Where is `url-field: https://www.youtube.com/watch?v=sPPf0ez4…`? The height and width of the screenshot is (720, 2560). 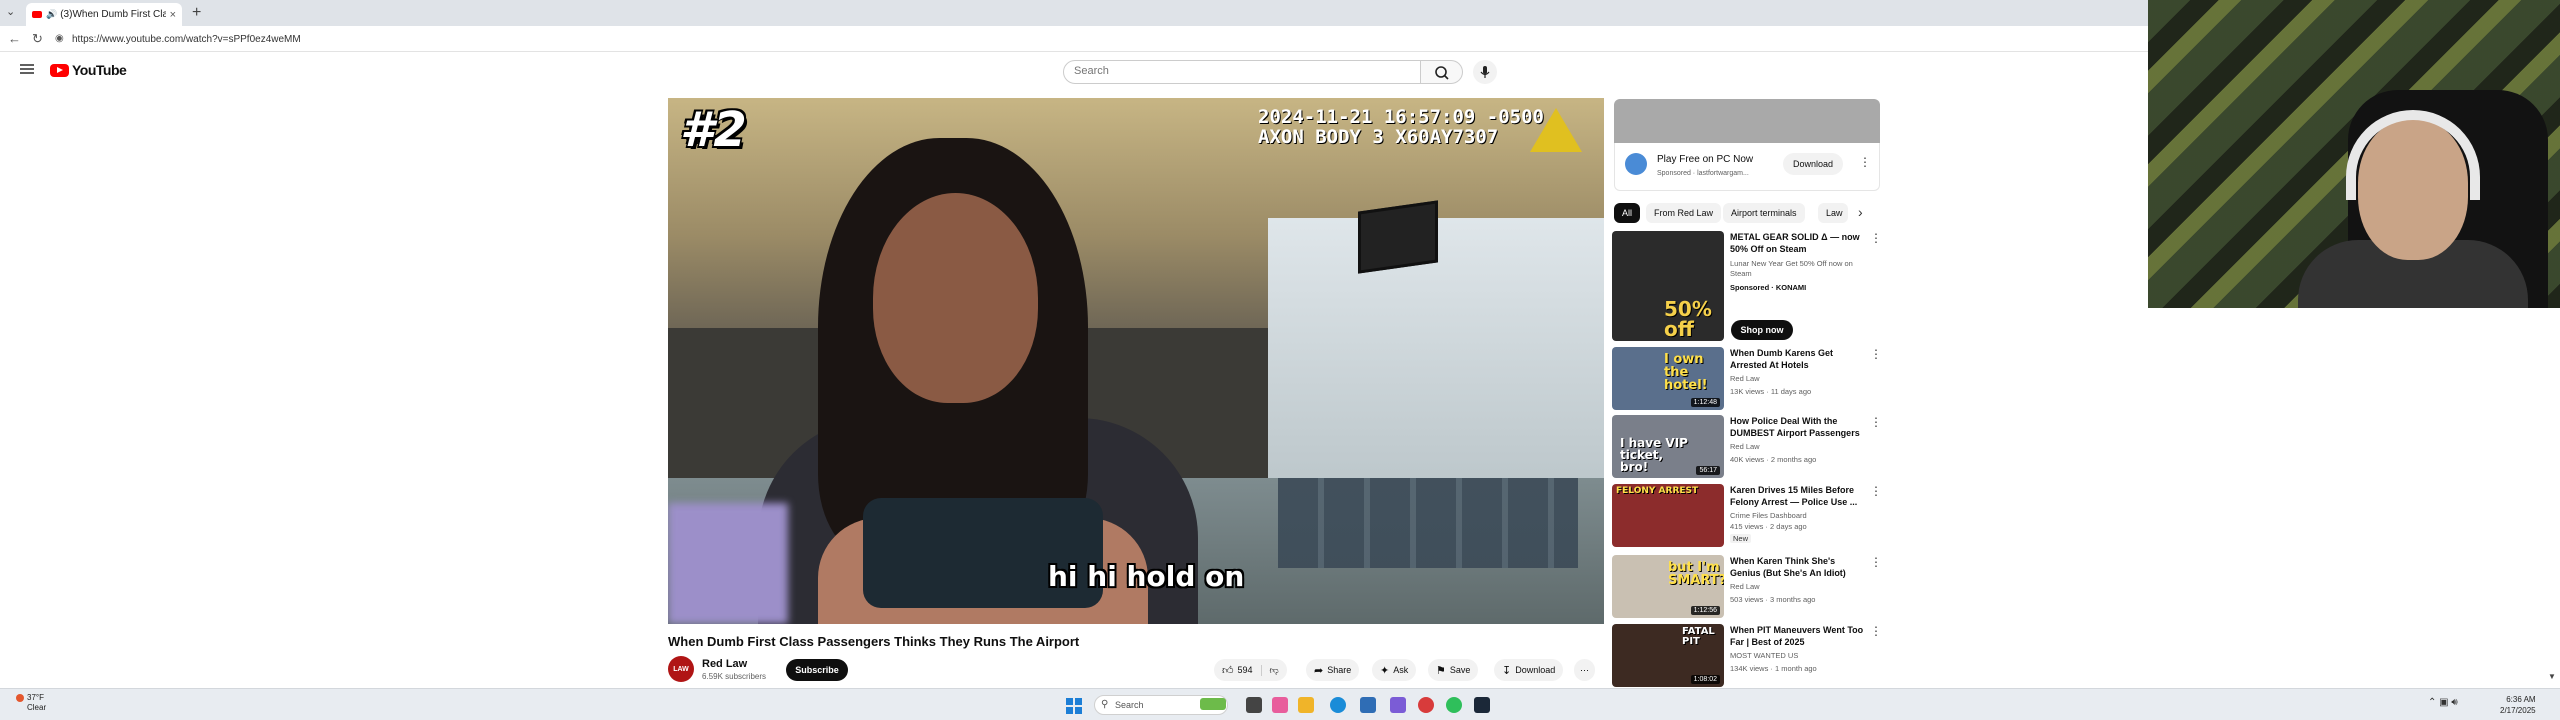 url-field: https://www.youtube.com/watch?v=sPPf0ez4… is located at coordinates (186, 39).